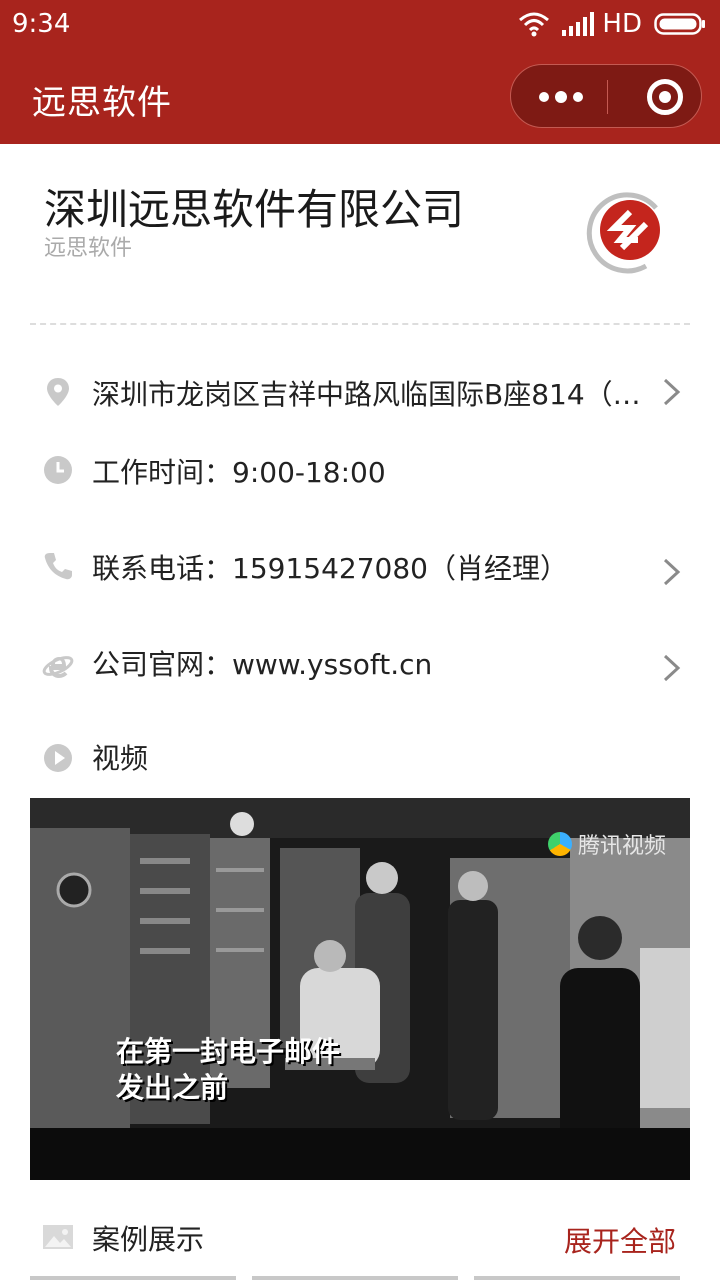 The image size is (720, 1280). I want to click on company-name: 深圳远思软件有限公司, so click(254, 209).